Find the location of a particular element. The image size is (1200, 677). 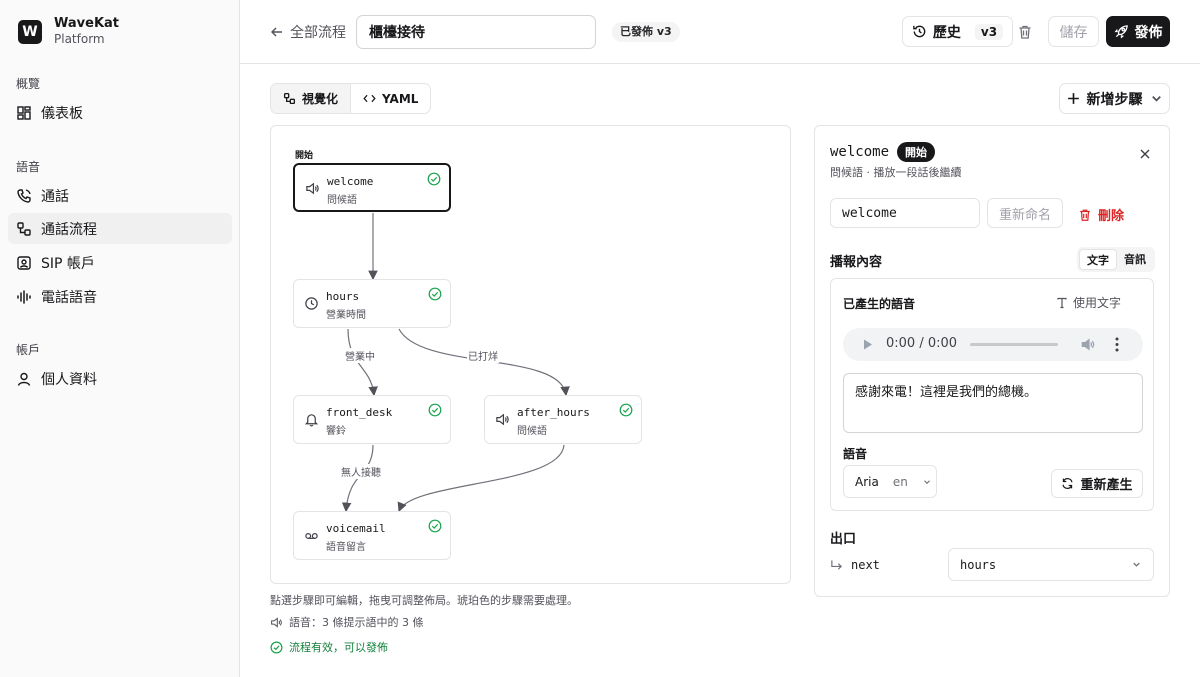

delete-step-button: 刪除 is located at coordinates (1101, 214).